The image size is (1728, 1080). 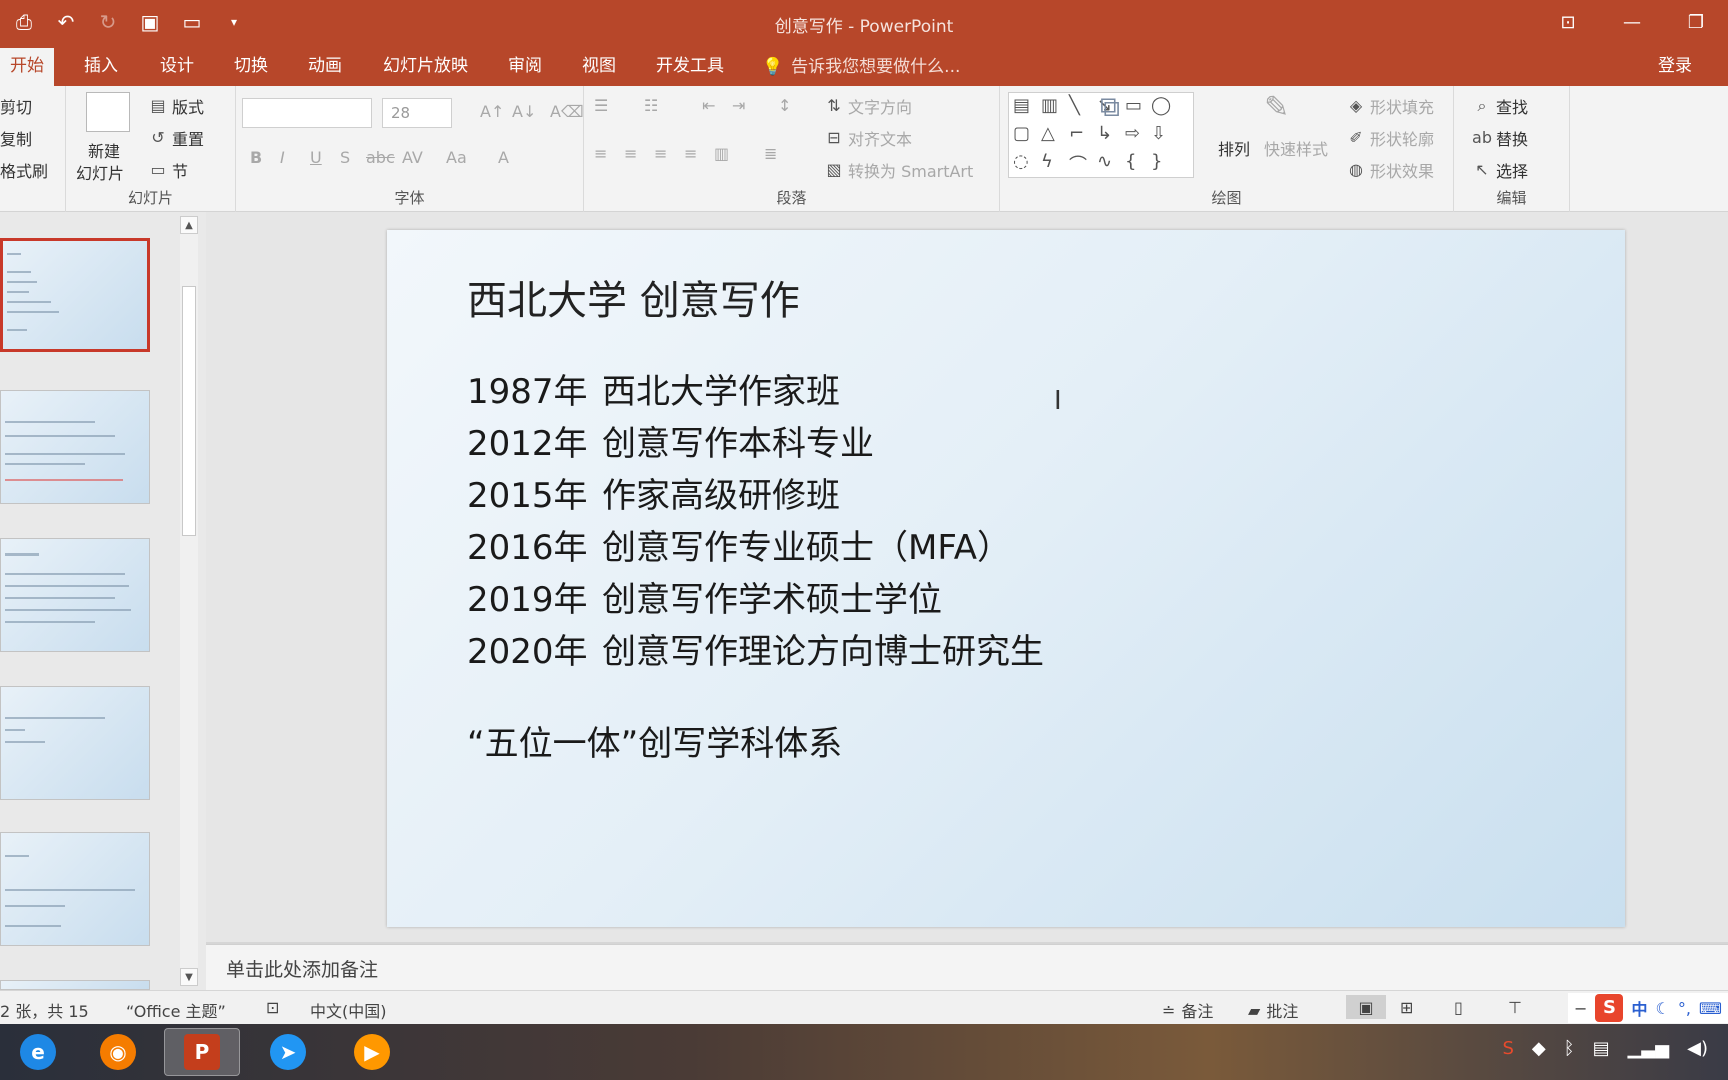 What do you see at coordinates (177, 67) in the screenshot?
I see `tab-design: 设计` at bounding box center [177, 67].